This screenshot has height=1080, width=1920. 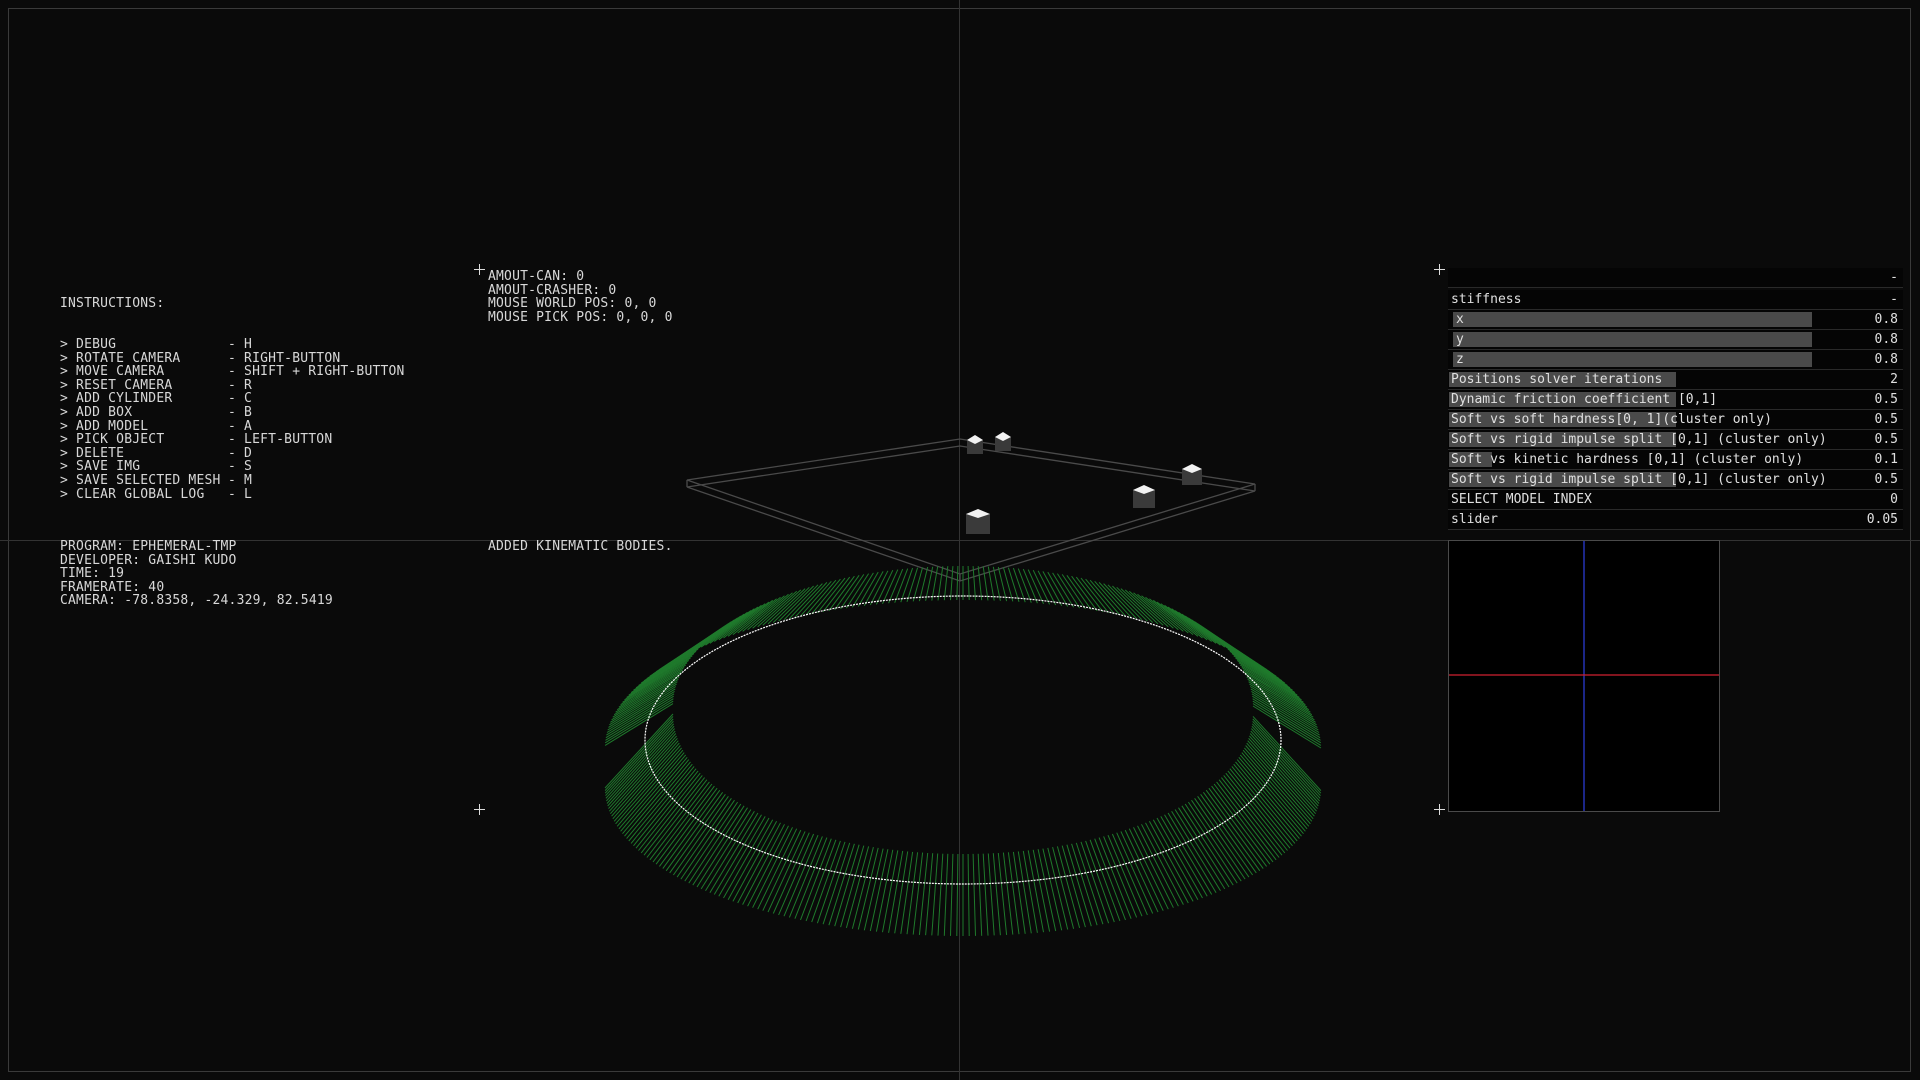 What do you see at coordinates (1460, 339) in the screenshot?
I see `slider-label: y` at bounding box center [1460, 339].